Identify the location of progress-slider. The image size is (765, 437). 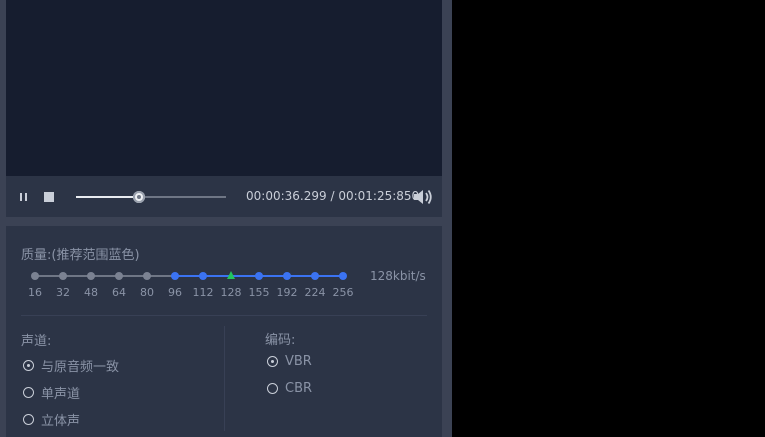
(151, 197).